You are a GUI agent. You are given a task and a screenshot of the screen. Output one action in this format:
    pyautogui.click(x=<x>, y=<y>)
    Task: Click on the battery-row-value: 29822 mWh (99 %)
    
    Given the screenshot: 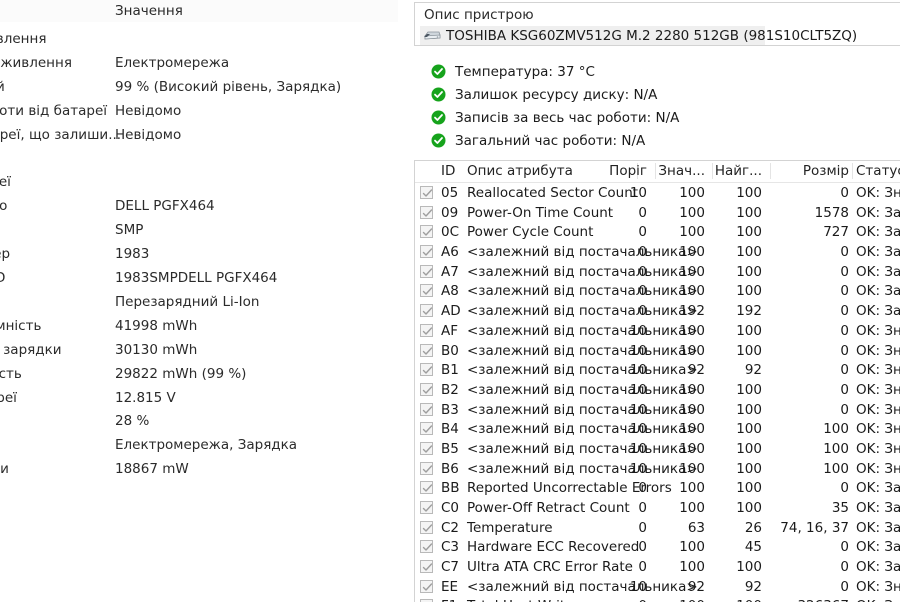 What is the action you would take?
    pyautogui.click(x=181, y=373)
    